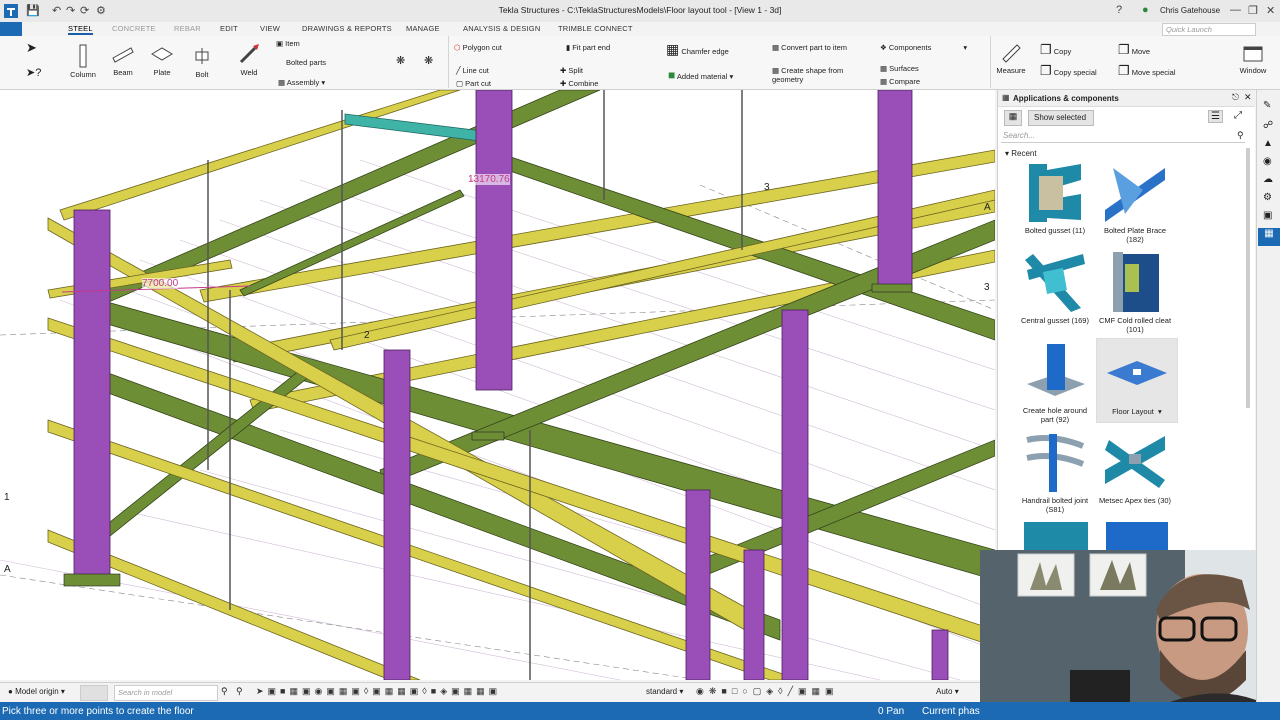  What do you see at coordinates (1068, 70) in the screenshot?
I see `copy-special-button: ❐ Copy special` at bounding box center [1068, 70].